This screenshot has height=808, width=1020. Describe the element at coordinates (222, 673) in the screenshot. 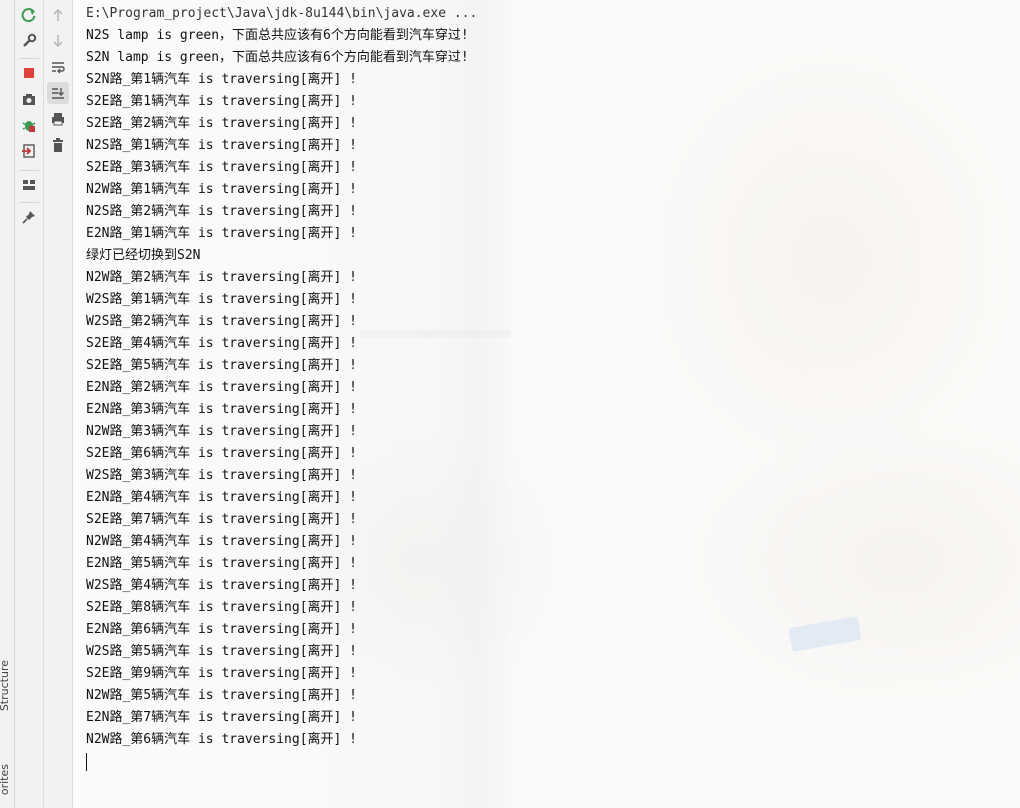

I see `console-output-line: S2E路_第9辆汽车 is traversing[离开] !` at that location.